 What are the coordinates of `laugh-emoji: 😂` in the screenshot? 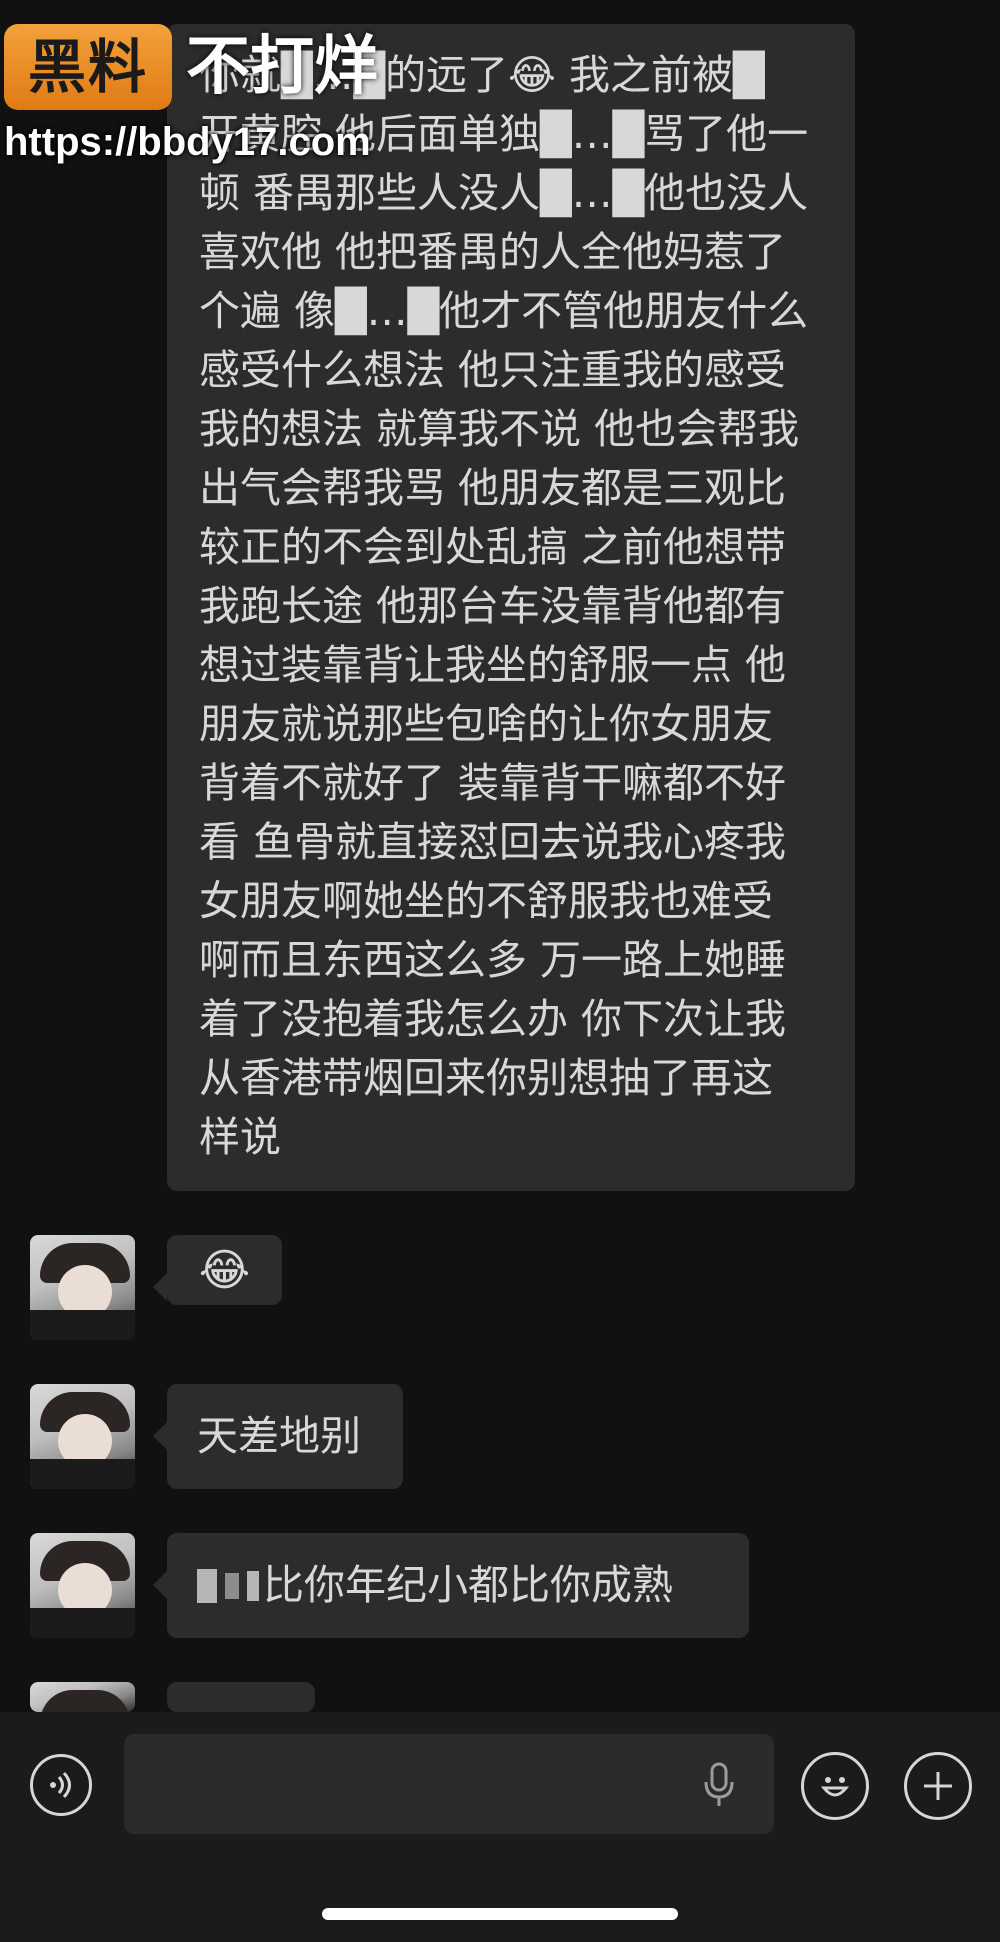 It's located at (224, 1270).